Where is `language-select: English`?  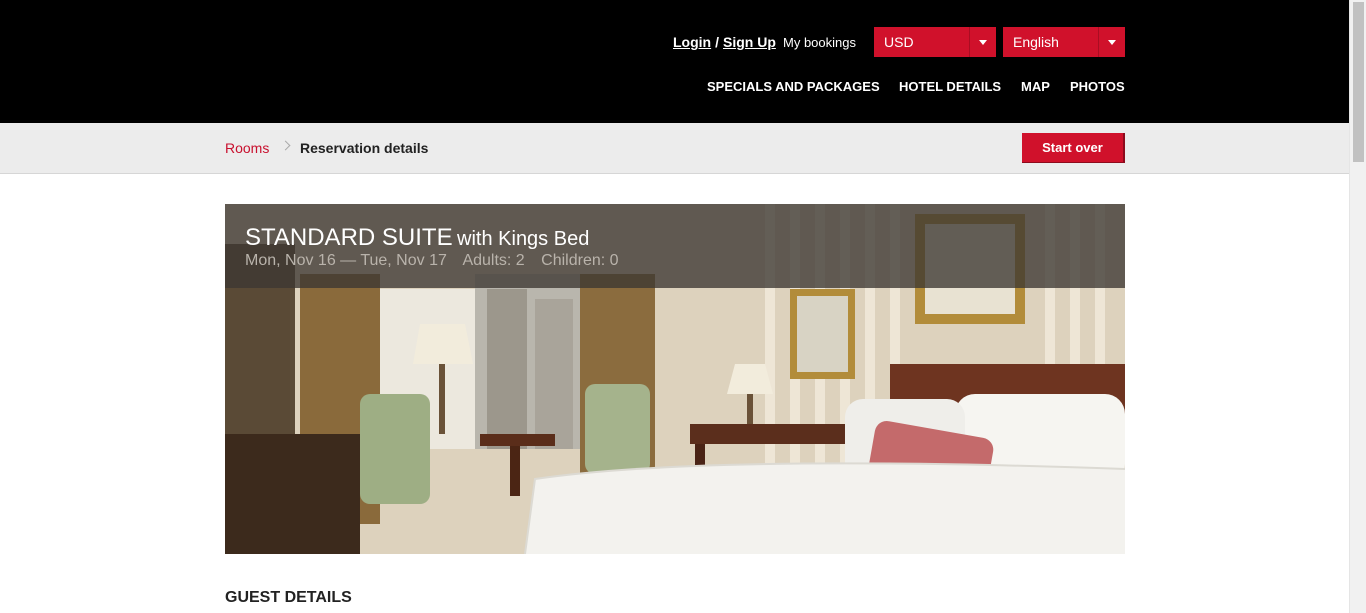
language-select: English is located at coordinates (1064, 42).